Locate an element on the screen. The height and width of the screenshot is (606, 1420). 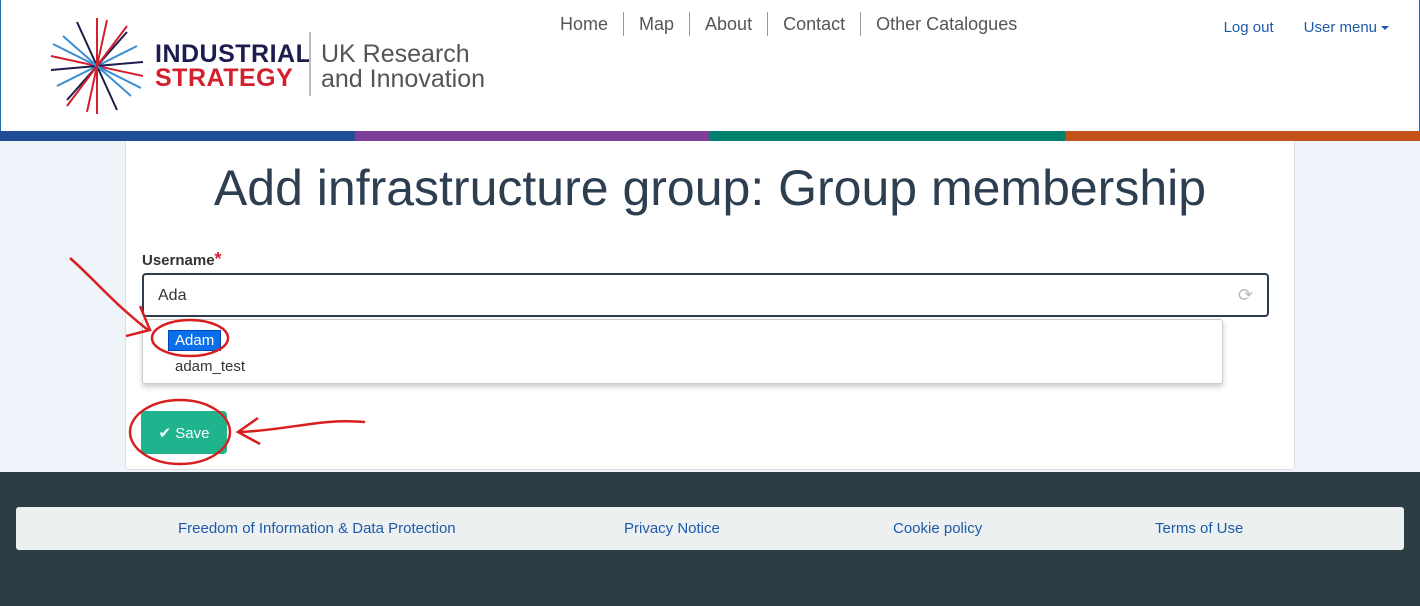
footer-link-foi: Freedom of Information & Data Protection is located at coordinates (317, 528).